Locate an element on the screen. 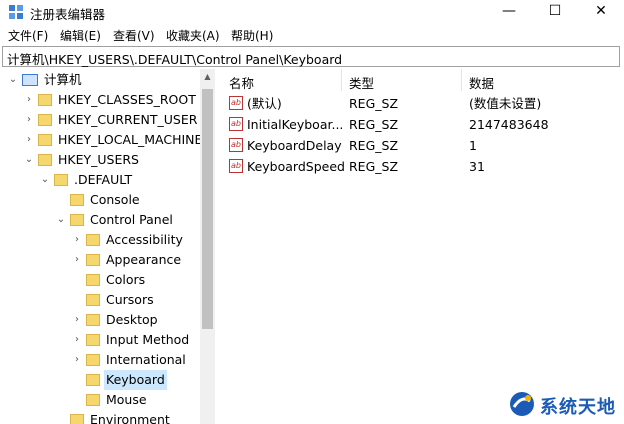 Image resolution: width=624 pixels, height=424 pixels. tree-item: › Input Method is located at coordinates (130, 340).